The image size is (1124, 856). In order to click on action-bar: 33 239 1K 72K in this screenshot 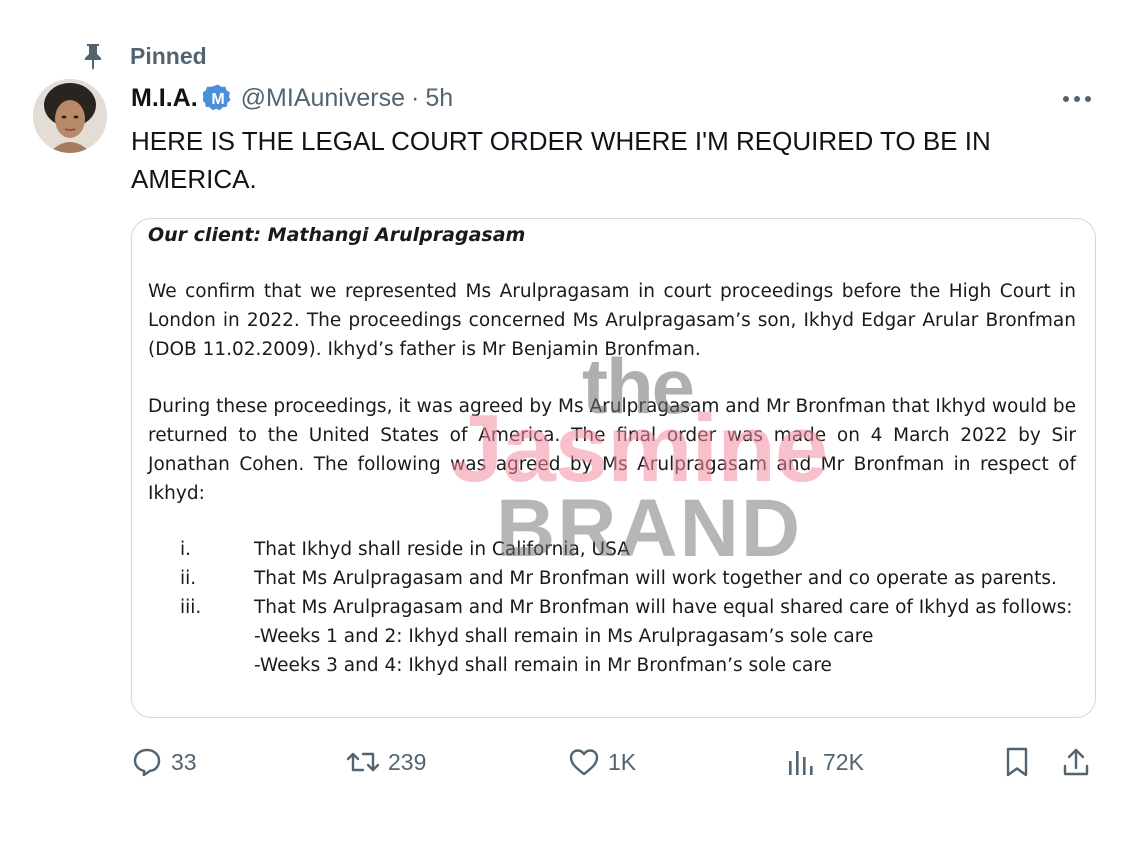, I will do `click(613, 762)`.